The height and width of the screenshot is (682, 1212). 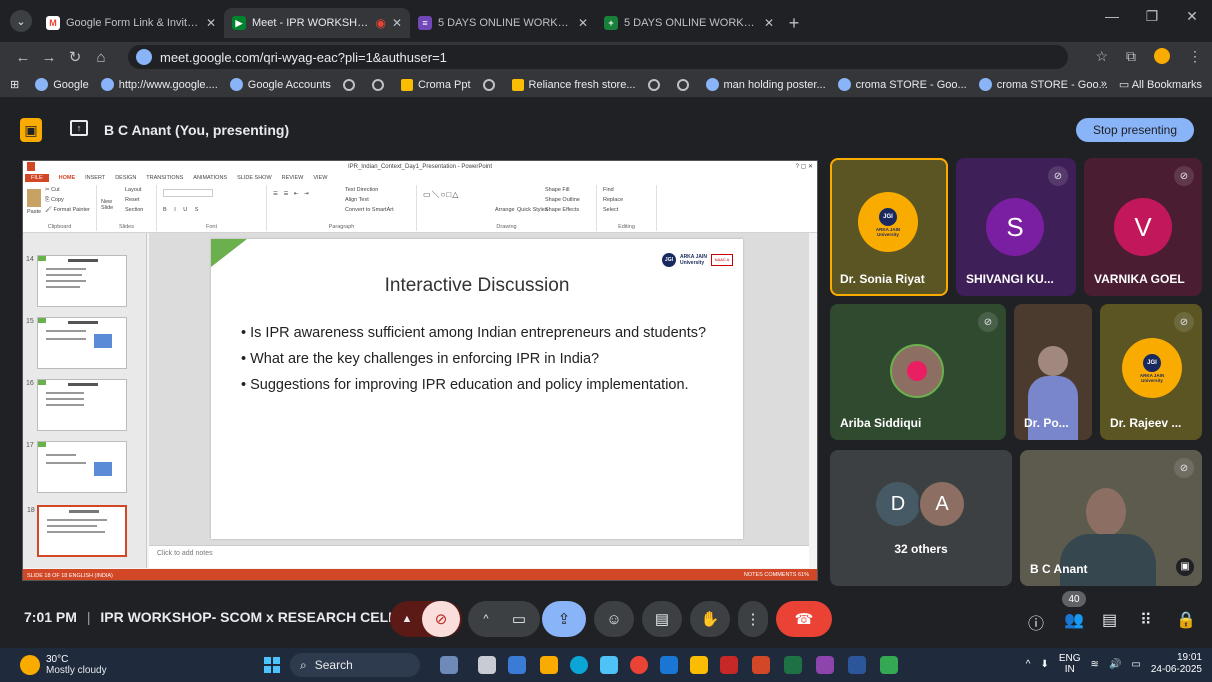 I want to click on wifi-icon: ≋, so click(x=1095, y=664).